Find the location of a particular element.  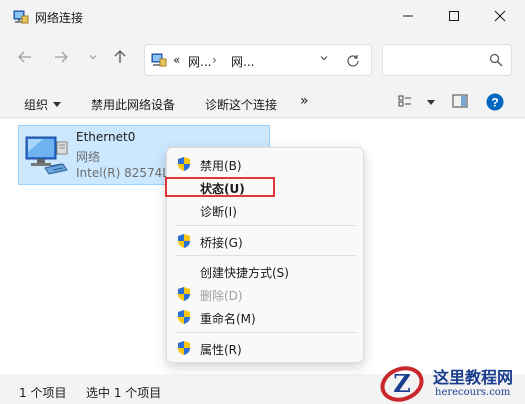

address-history-button is located at coordinates (324, 59).